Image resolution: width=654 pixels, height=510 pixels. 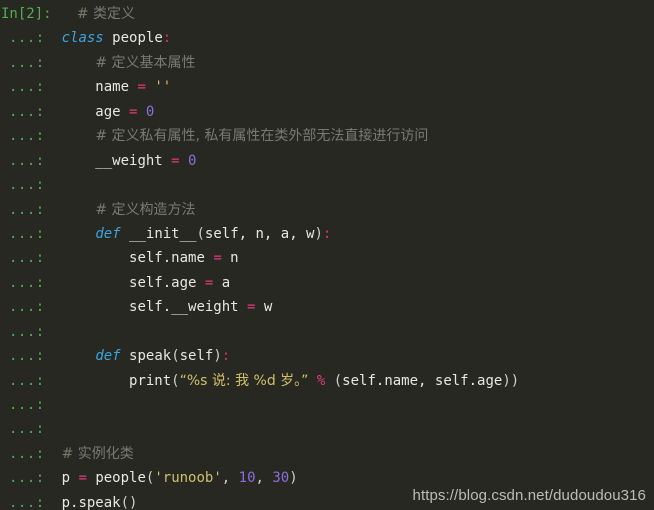 I want to click on code-token: # 类定义, so click(x=106, y=14).